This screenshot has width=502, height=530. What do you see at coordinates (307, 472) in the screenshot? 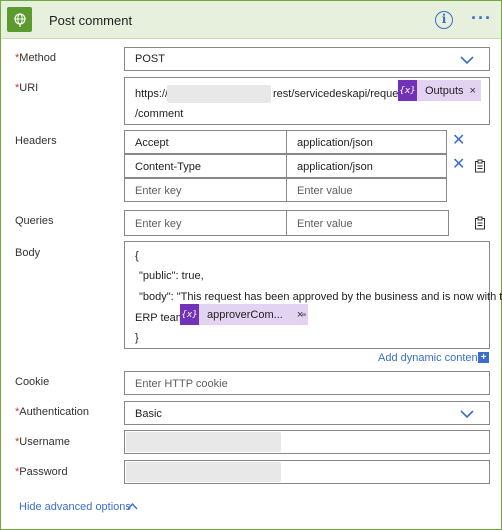
I see `password-input` at bounding box center [307, 472].